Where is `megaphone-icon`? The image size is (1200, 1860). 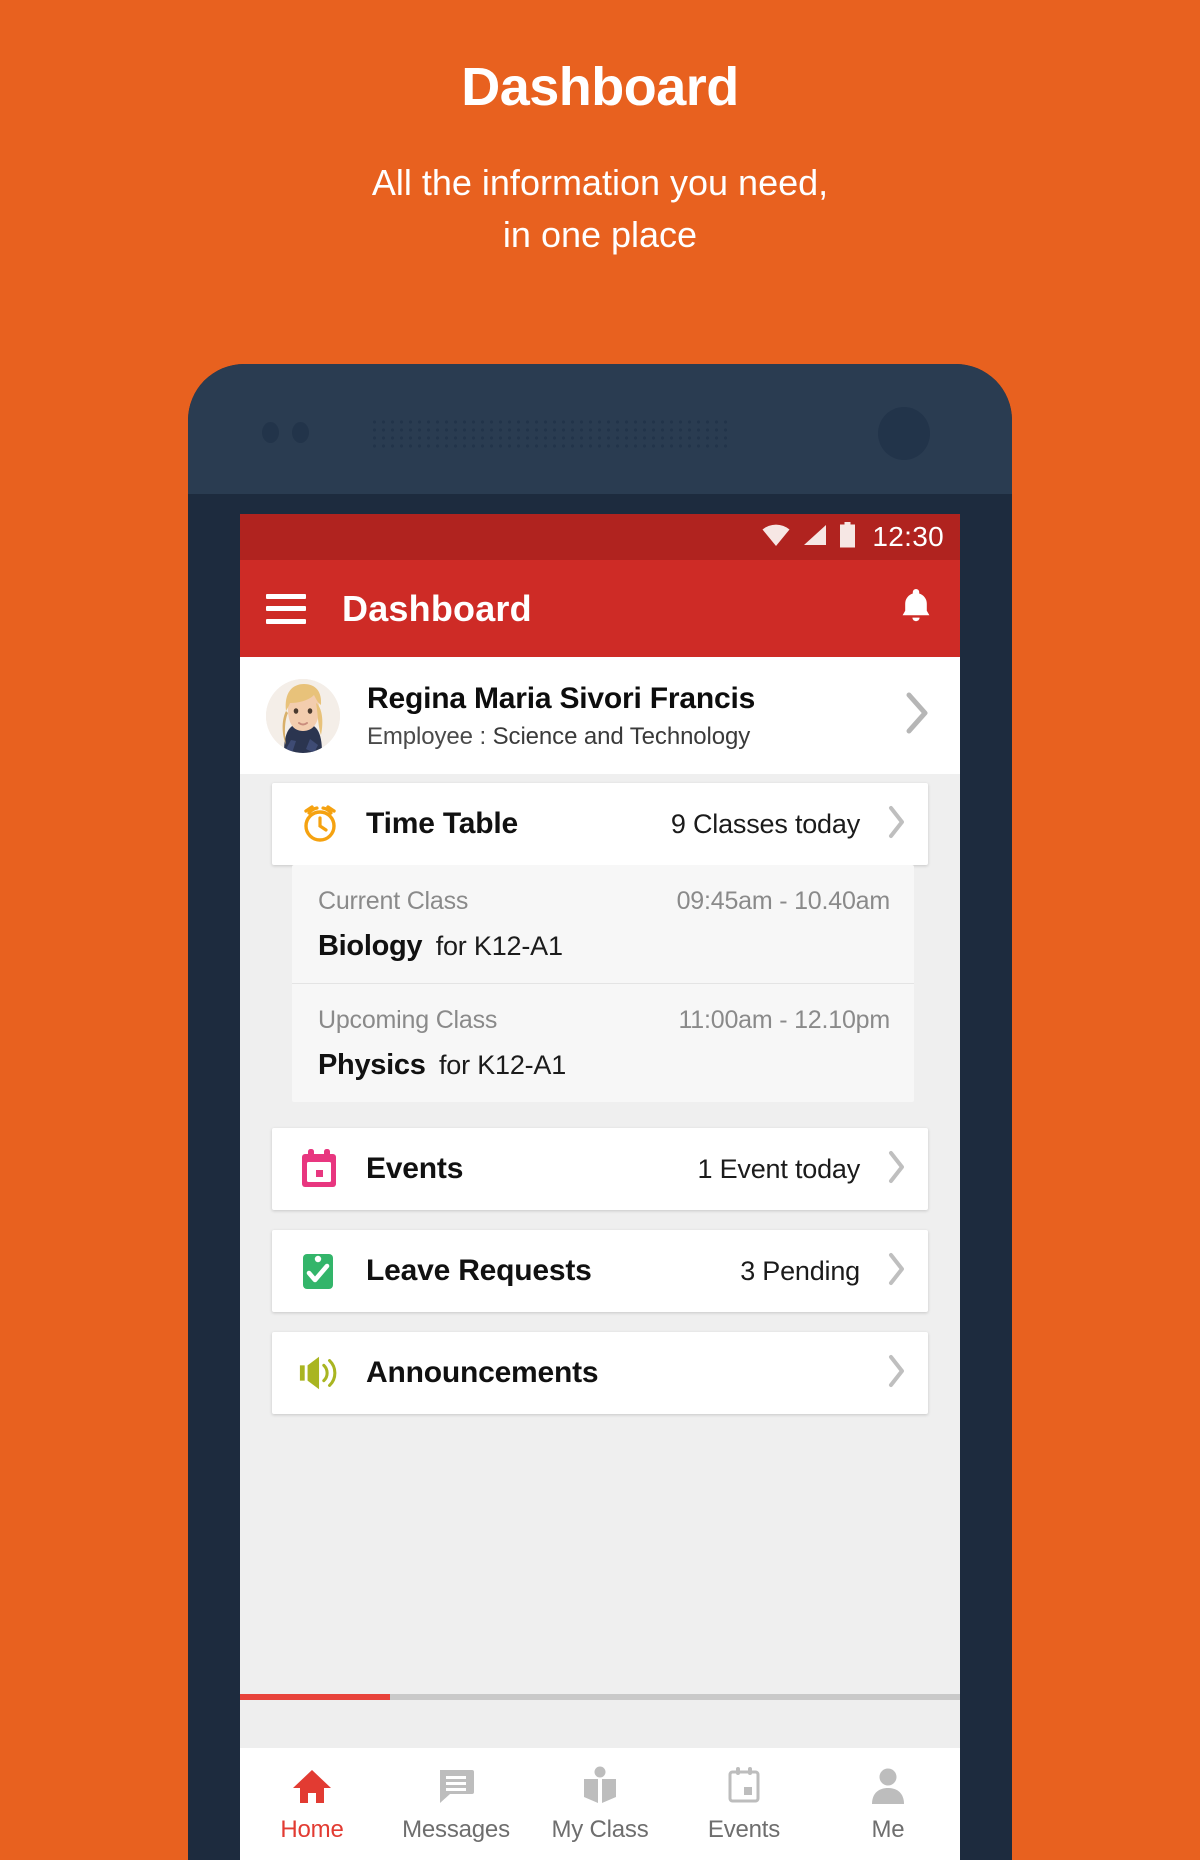 megaphone-icon is located at coordinates (320, 1373).